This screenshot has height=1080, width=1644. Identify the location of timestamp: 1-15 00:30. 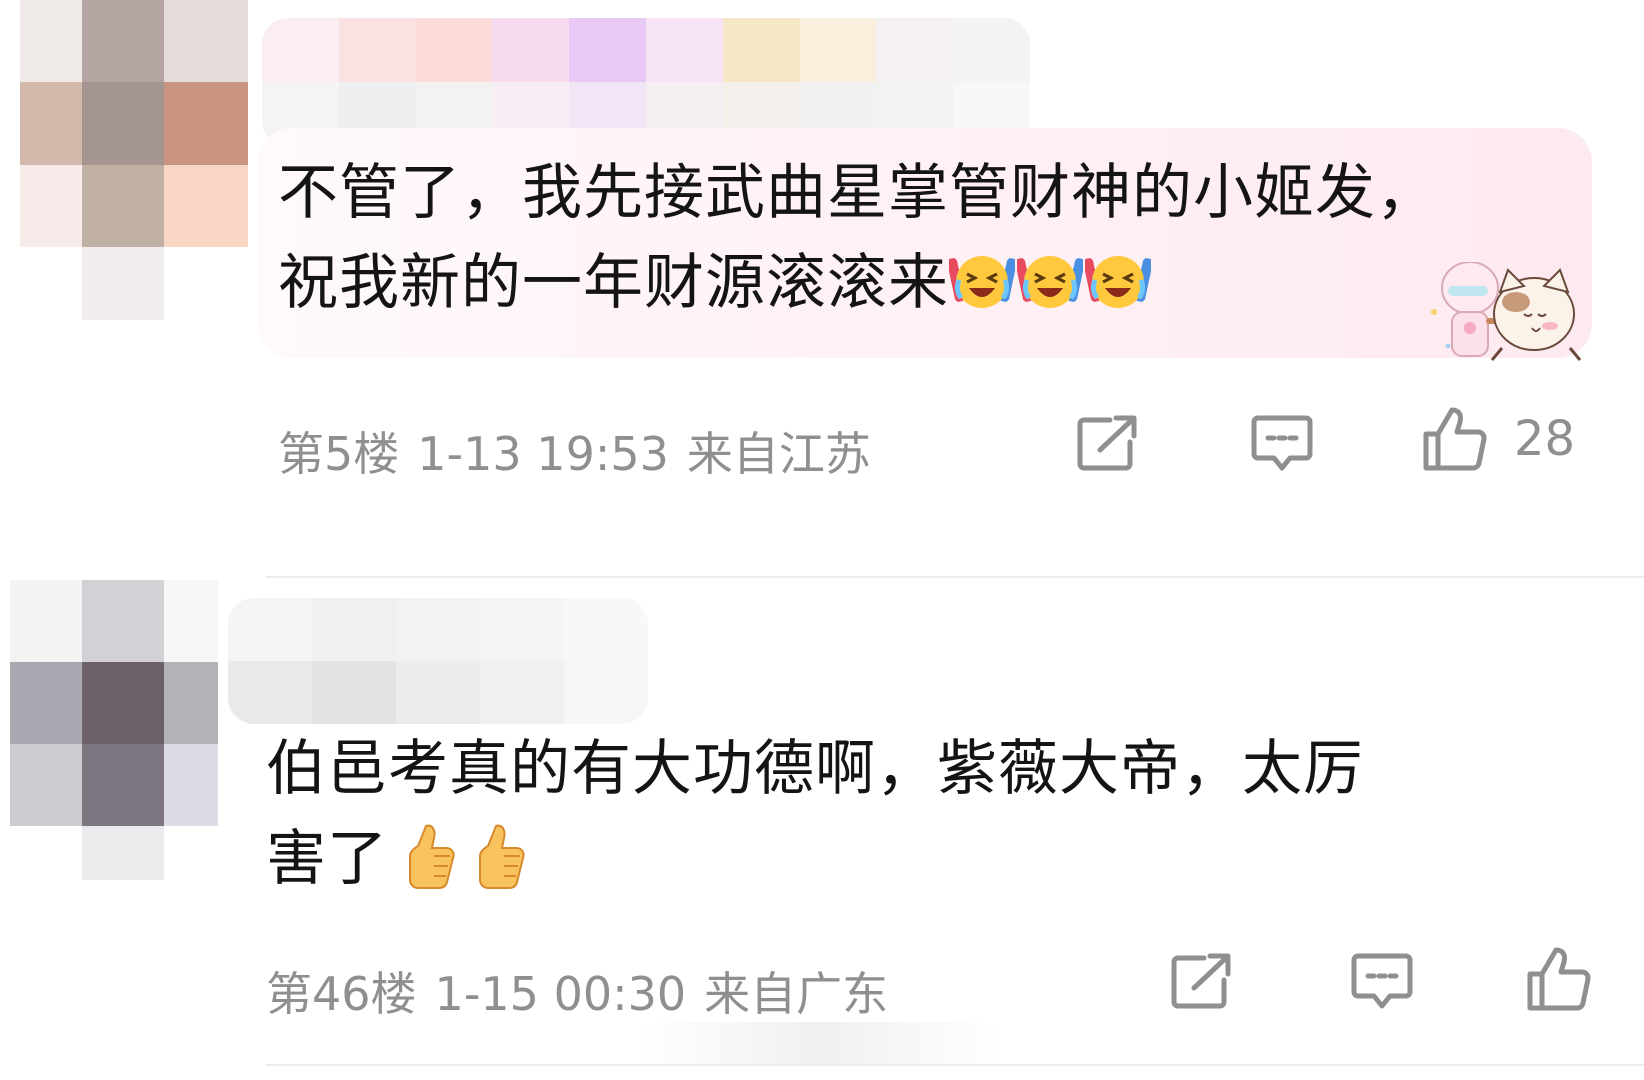
(560, 994).